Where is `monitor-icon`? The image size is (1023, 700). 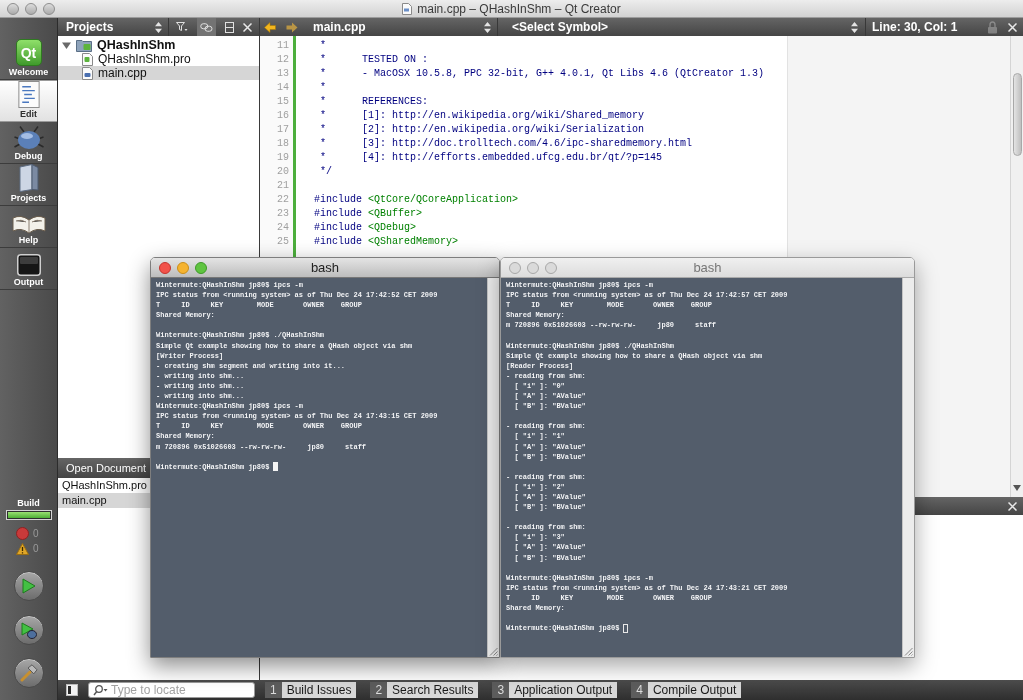 monitor-icon is located at coordinates (28, 265).